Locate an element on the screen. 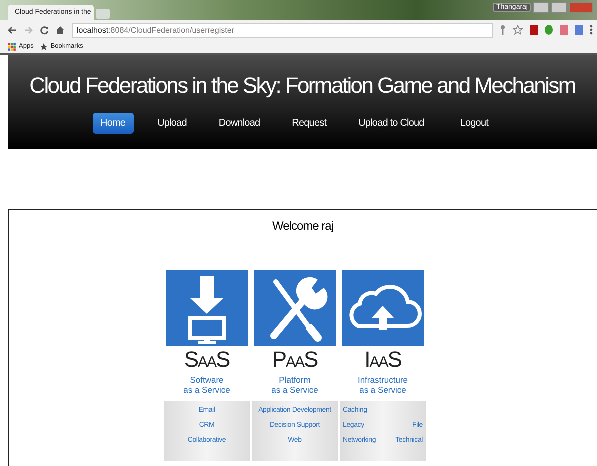 The height and width of the screenshot is (466, 597). maximize-button is located at coordinates (559, 7).